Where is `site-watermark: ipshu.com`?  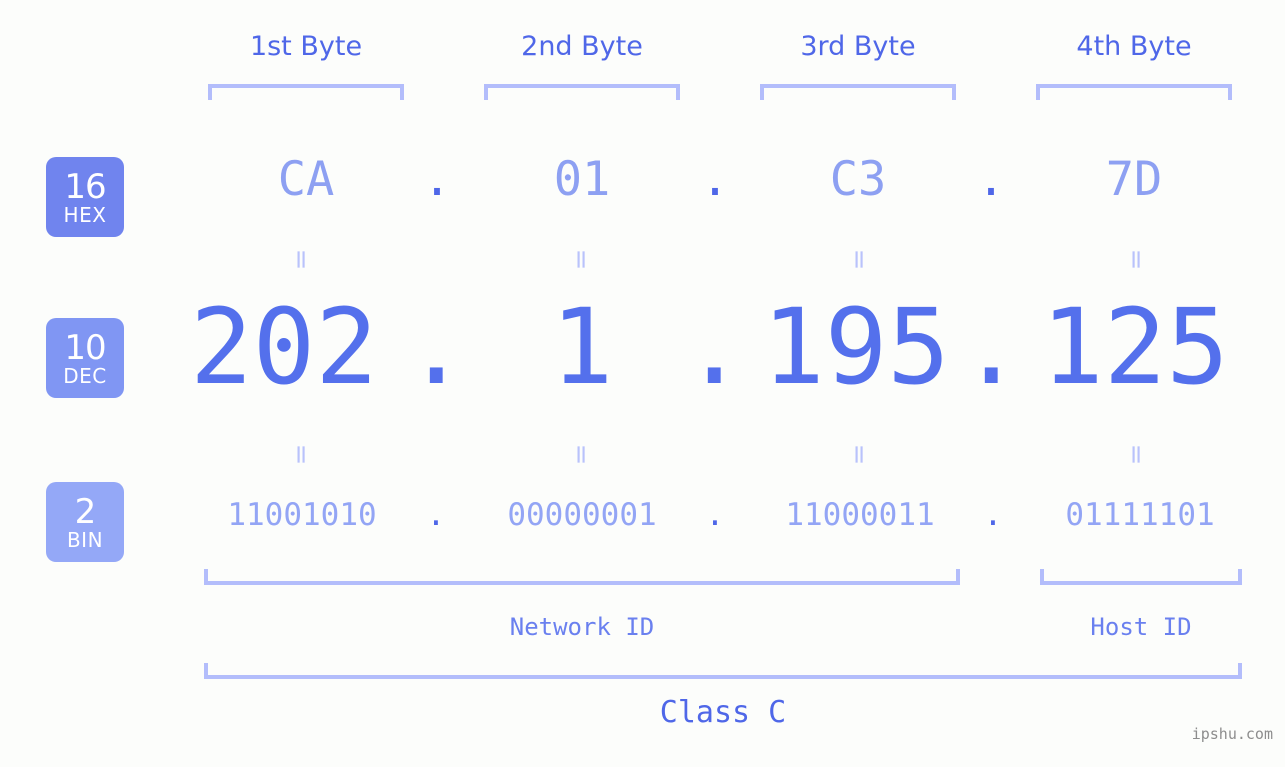 site-watermark: ipshu.com is located at coordinates (1232, 734).